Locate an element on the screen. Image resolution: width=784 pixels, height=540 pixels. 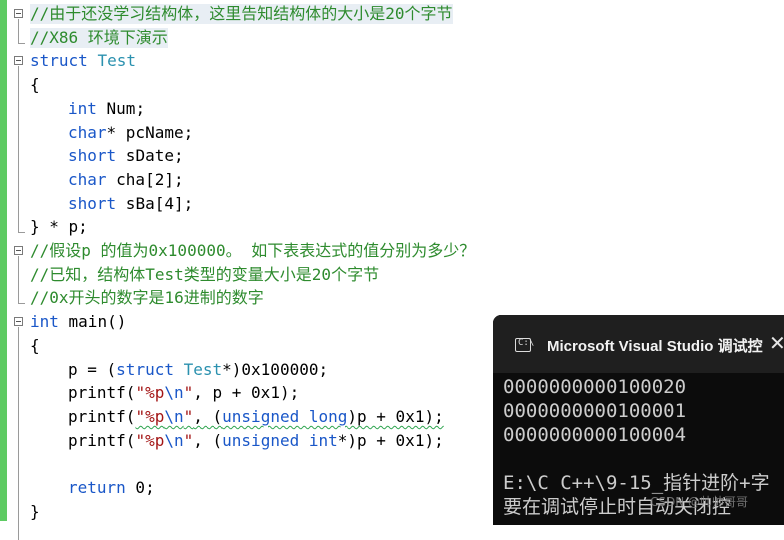
code-line: //由于还没学习结构体，这里告知结构体的大小是20个字节 is located at coordinates (392, 14).